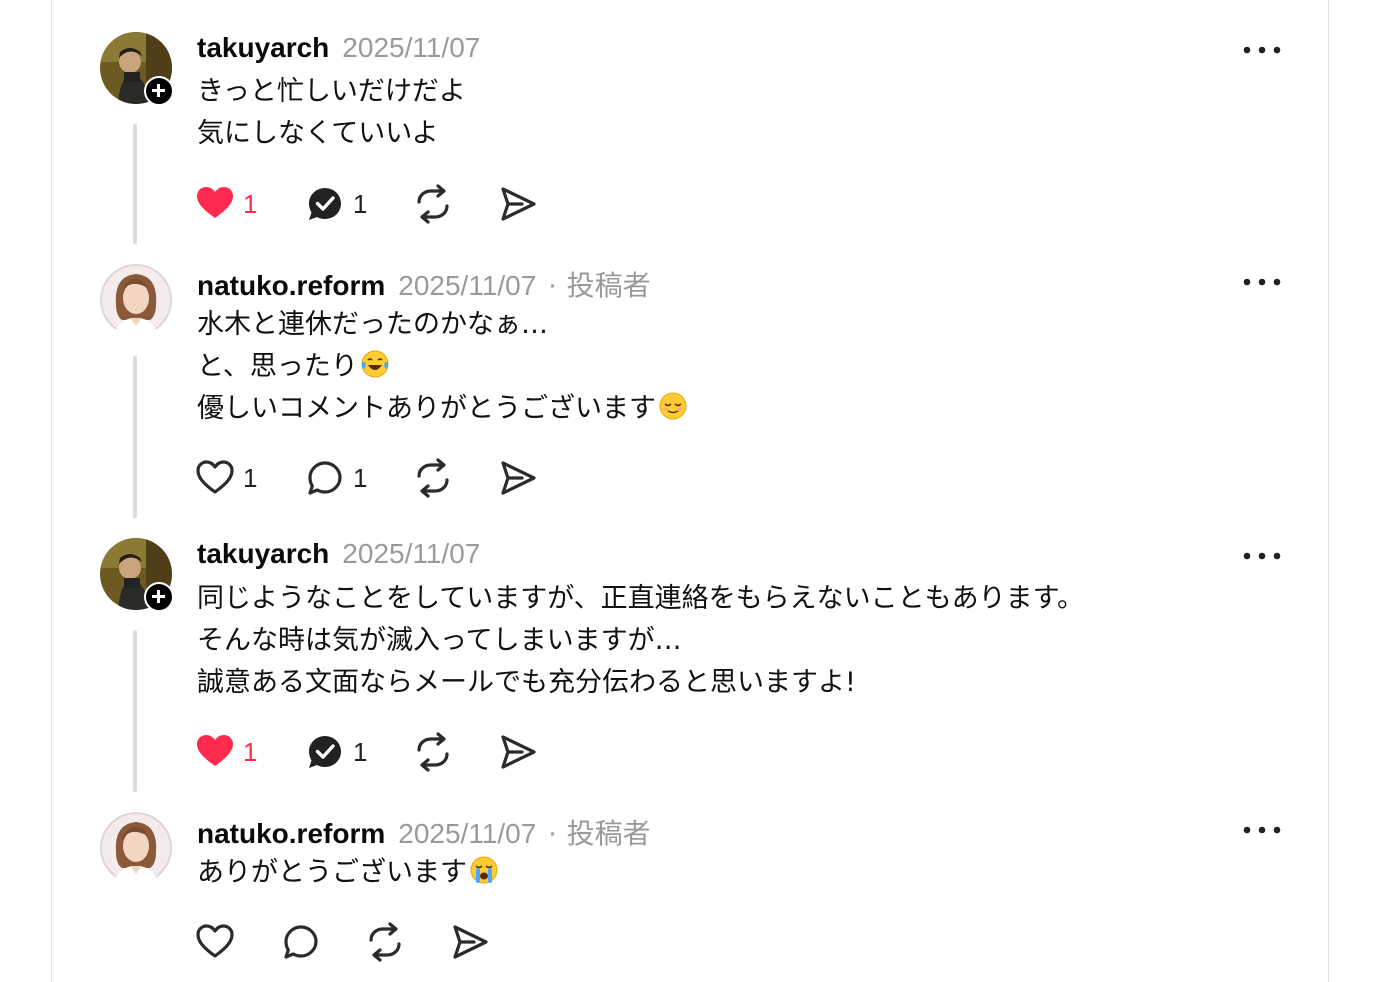 This screenshot has width=1398, height=982. What do you see at coordinates (640, 598) in the screenshot?
I see `text-line: 同じようなことをしていますが、正直連絡をもらえないこともあります。` at bounding box center [640, 598].